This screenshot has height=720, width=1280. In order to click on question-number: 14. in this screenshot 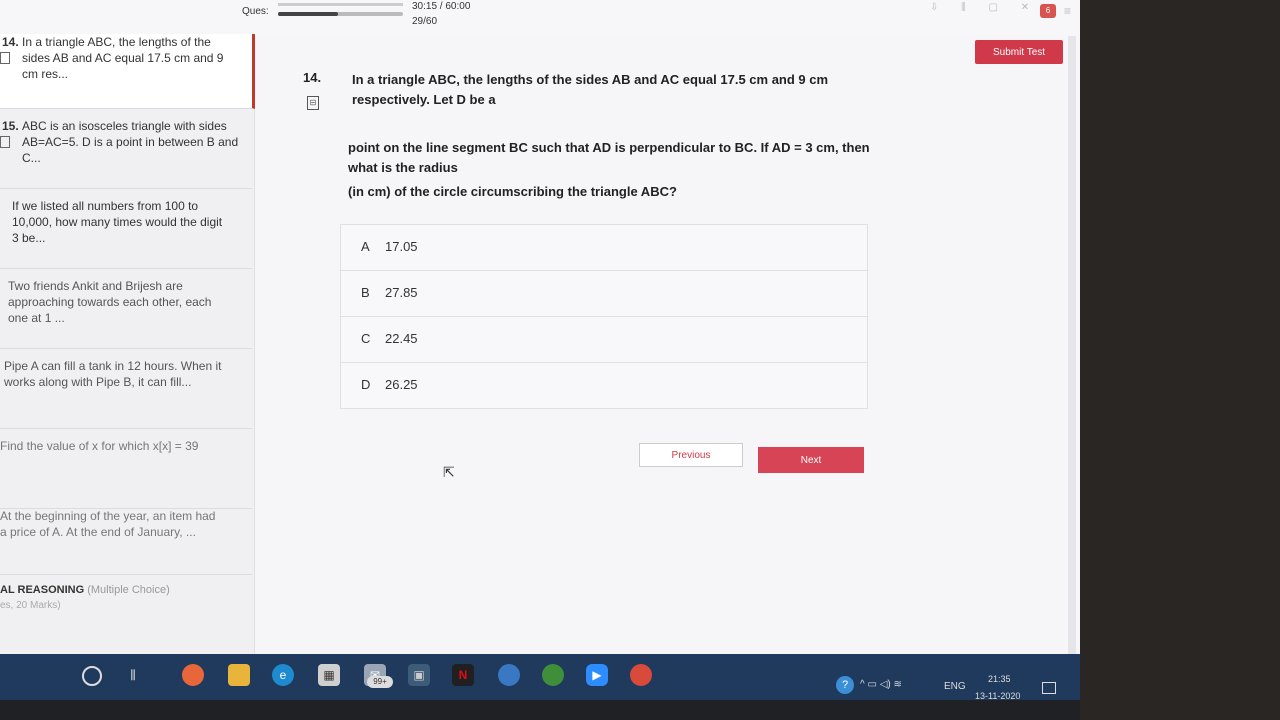, I will do `click(312, 77)`.